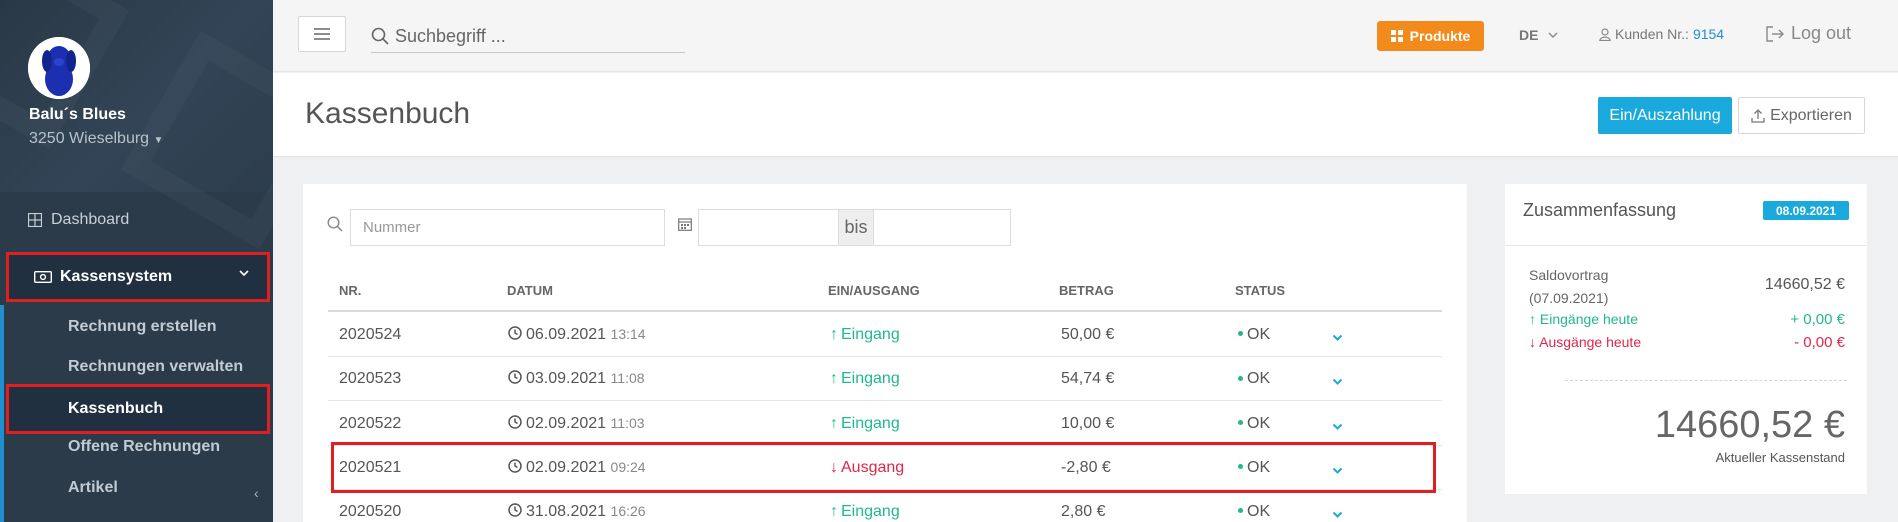 Image resolution: width=1898 pixels, height=522 pixels. What do you see at coordinates (856, 227) in the screenshot?
I see `date-range-separator: bis` at bounding box center [856, 227].